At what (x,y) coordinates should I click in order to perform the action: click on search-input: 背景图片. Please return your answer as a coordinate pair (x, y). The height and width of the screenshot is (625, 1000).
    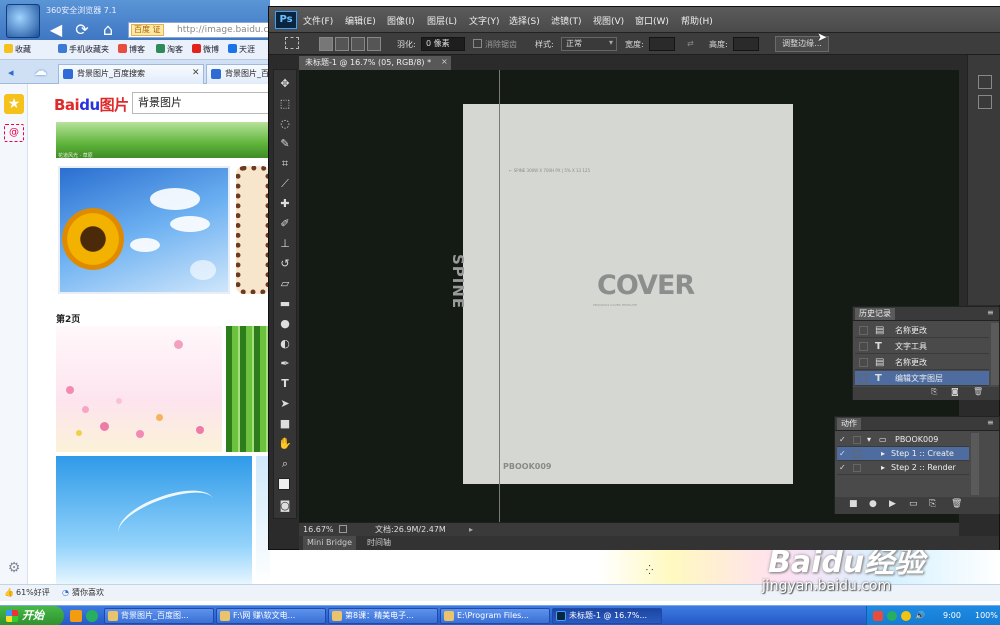
    Looking at the image, I should click on (201, 103).